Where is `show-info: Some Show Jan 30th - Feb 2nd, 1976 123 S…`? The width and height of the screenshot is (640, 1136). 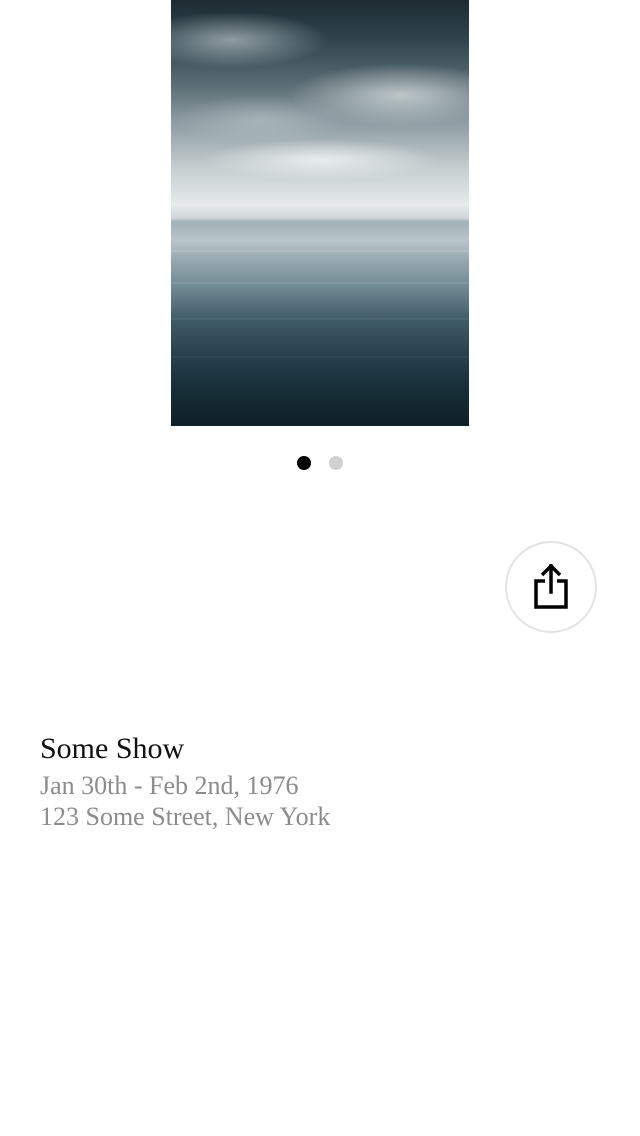
show-info: Some Show Jan 30th - Feb 2nd, 1976 123 S… is located at coordinates (320, 780).